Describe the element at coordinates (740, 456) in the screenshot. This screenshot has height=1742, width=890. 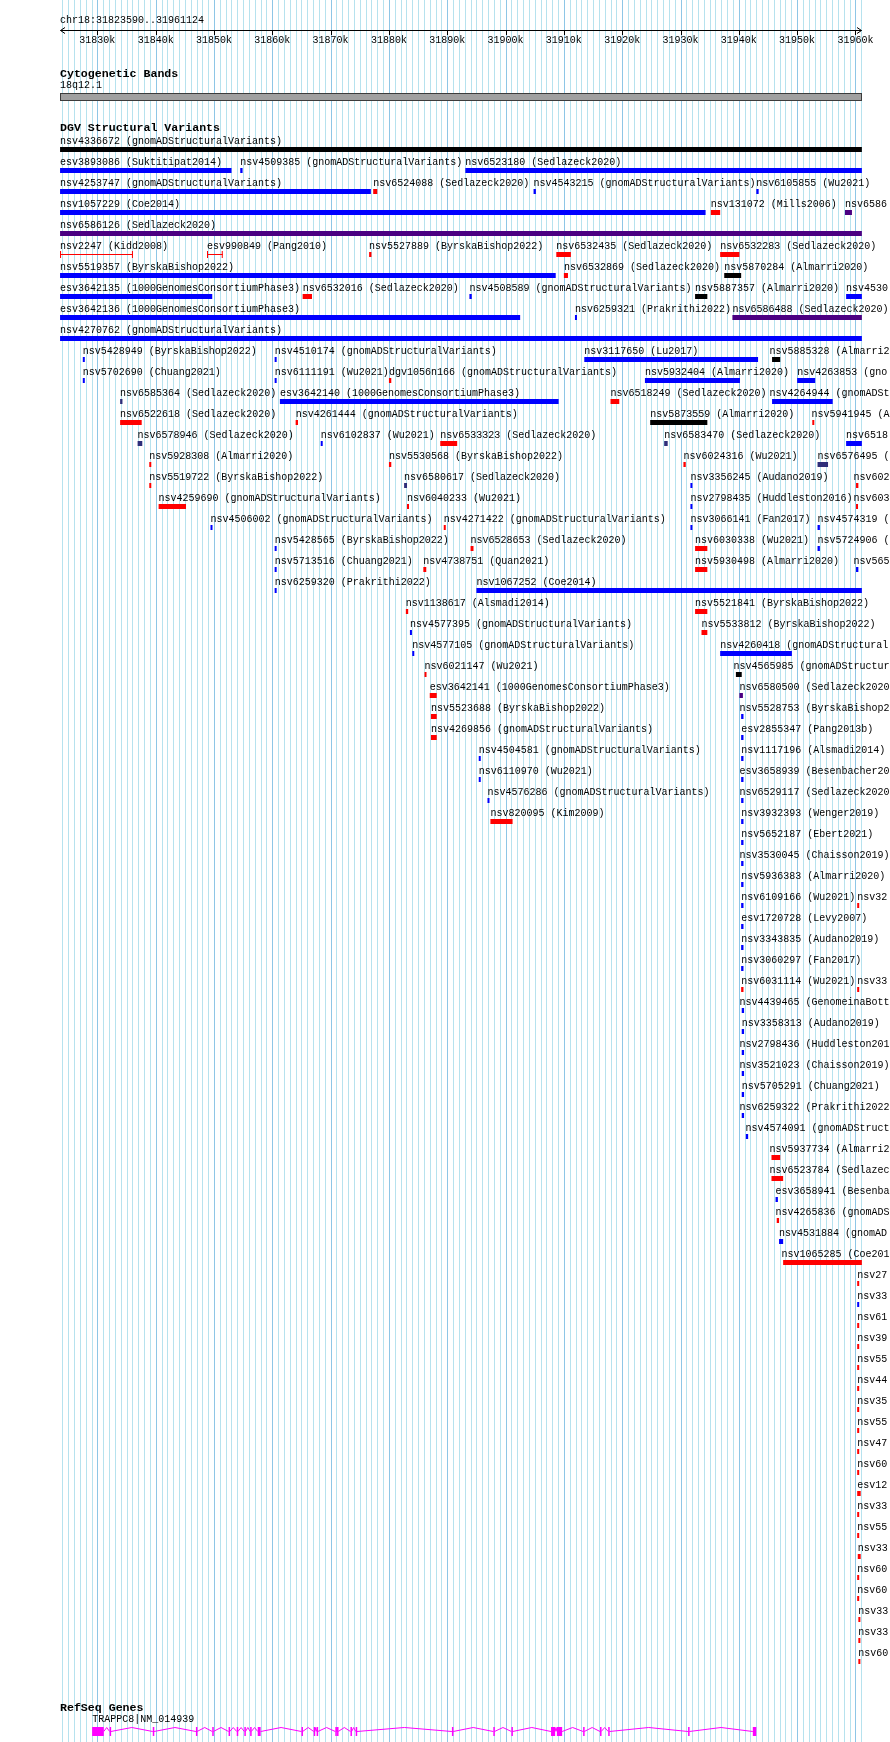
I see `variant-label: nsv6024316 (Wu2021)` at that location.